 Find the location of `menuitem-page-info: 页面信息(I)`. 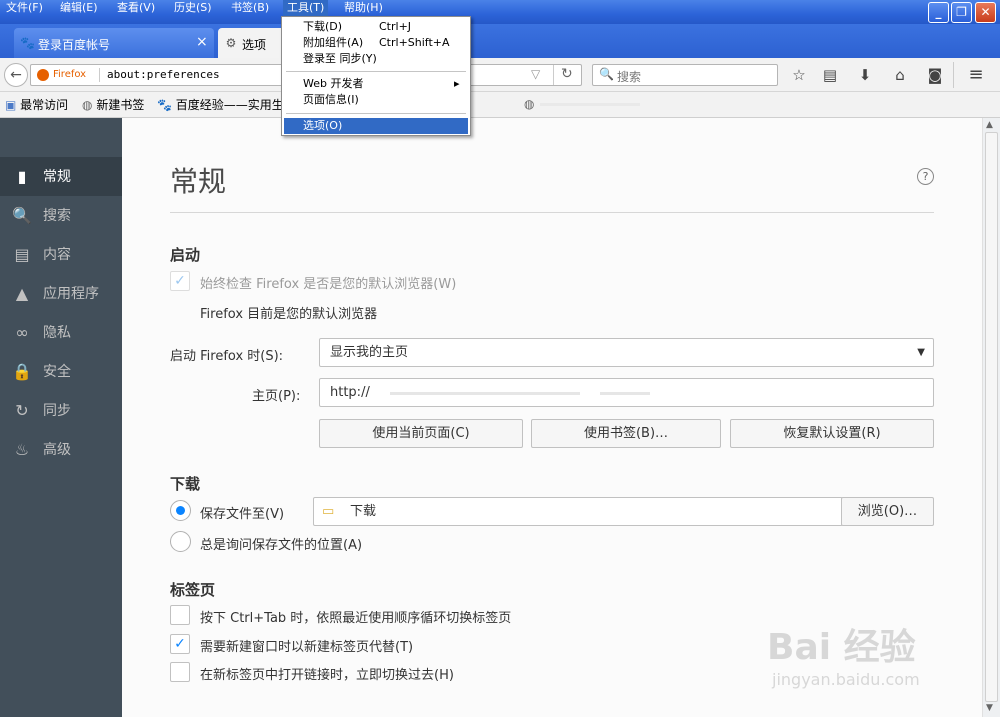

menuitem-page-info: 页面信息(I) is located at coordinates (376, 100).